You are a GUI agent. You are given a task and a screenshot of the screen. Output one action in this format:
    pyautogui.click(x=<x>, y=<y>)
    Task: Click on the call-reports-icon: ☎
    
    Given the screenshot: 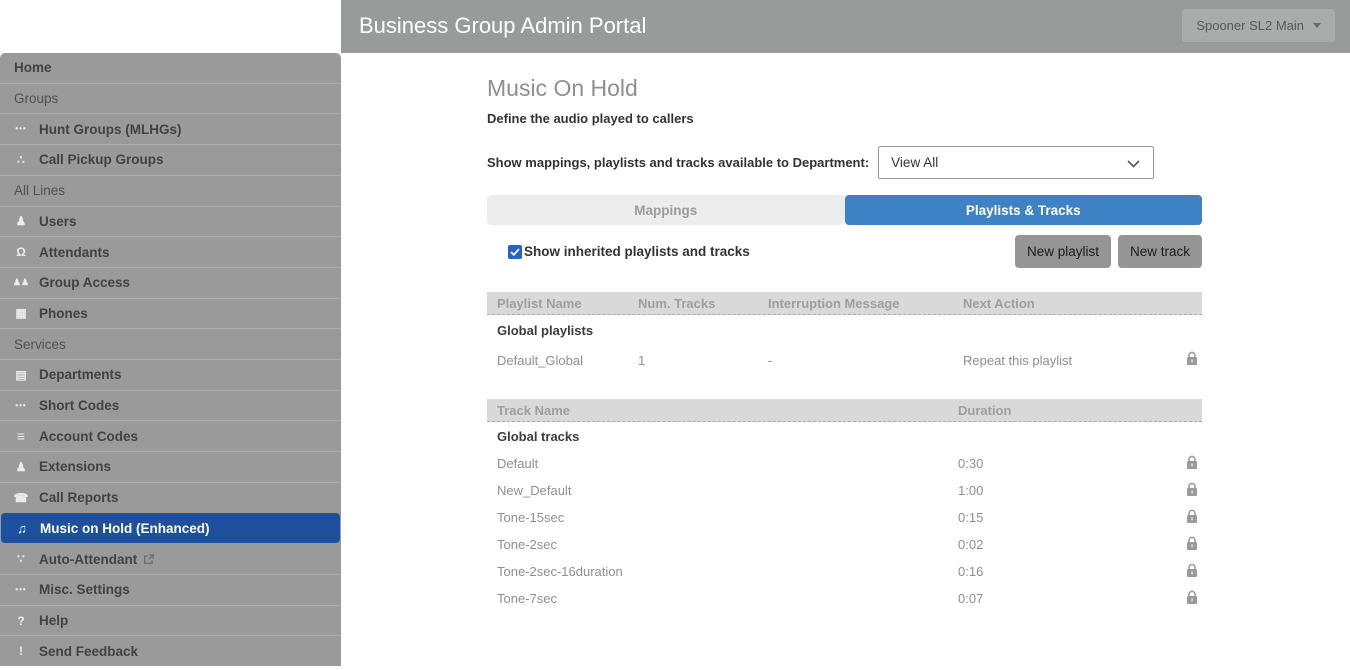 What is the action you would take?
    pyautogui.click(x=21, y=497)
    